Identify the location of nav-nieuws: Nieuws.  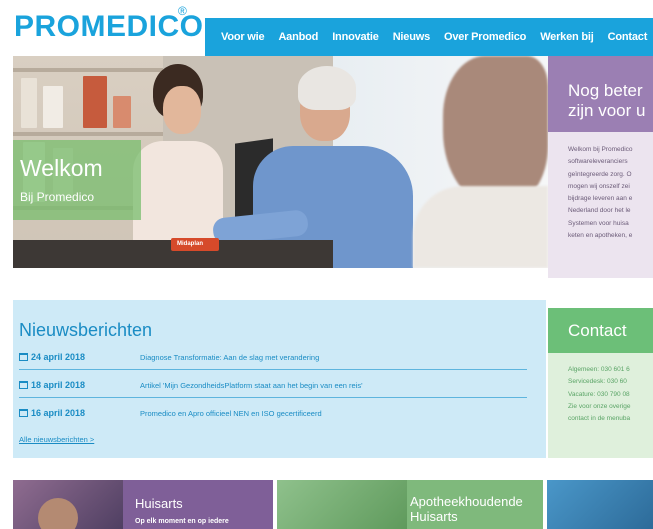
(412, 37).